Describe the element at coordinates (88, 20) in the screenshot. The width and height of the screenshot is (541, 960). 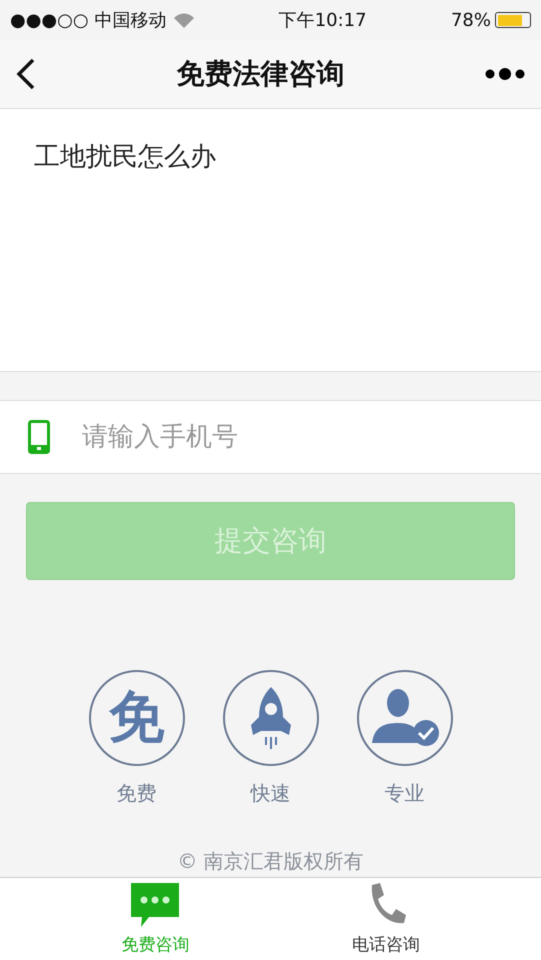
I see `carrier-text: ●●●○○ 中国移动` at that location.